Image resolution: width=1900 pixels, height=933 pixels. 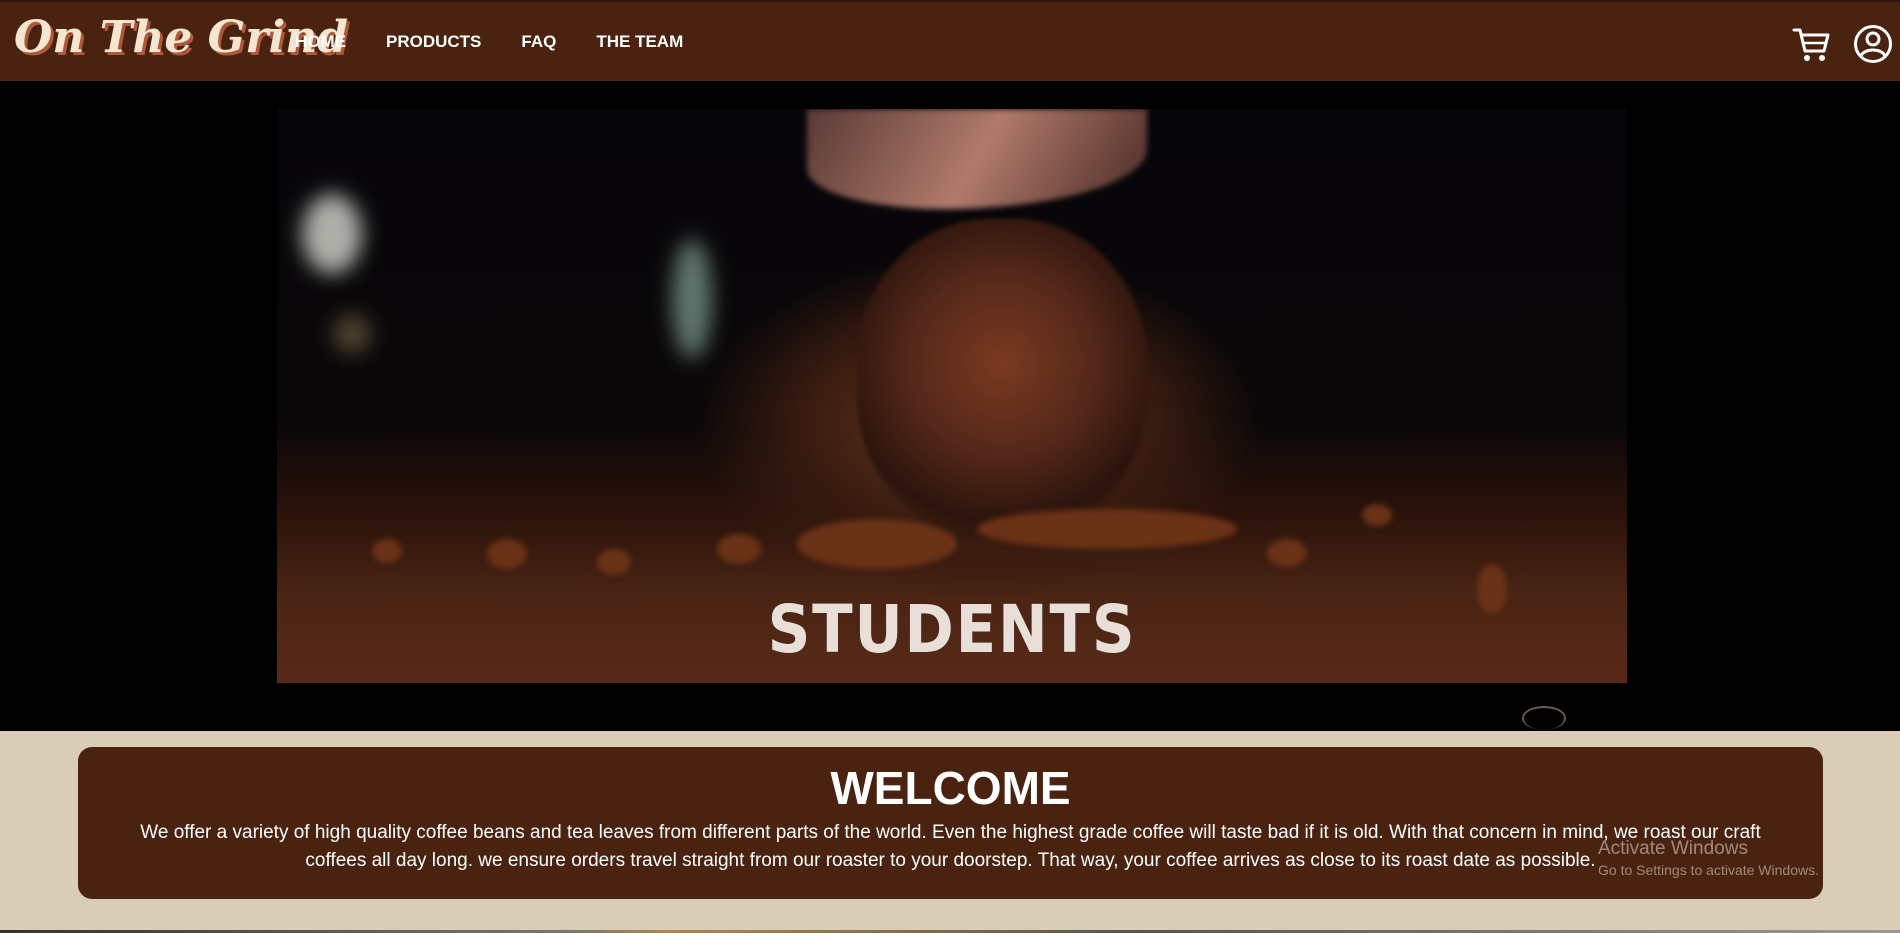 I want to click on watermark-title: Activate Windows, so click(x=1673, y=848).